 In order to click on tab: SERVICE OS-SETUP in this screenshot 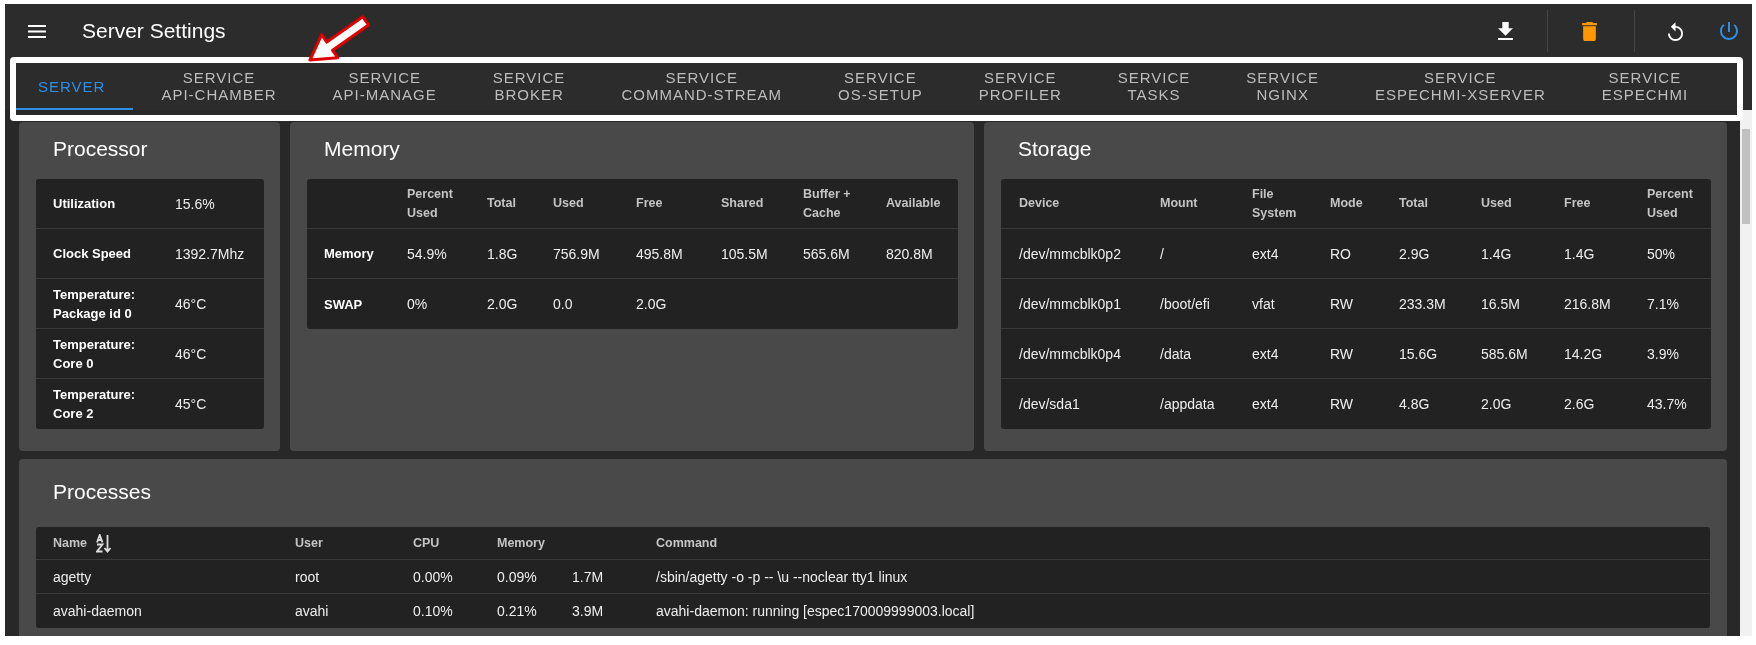, I will do `click(880, 87)`.